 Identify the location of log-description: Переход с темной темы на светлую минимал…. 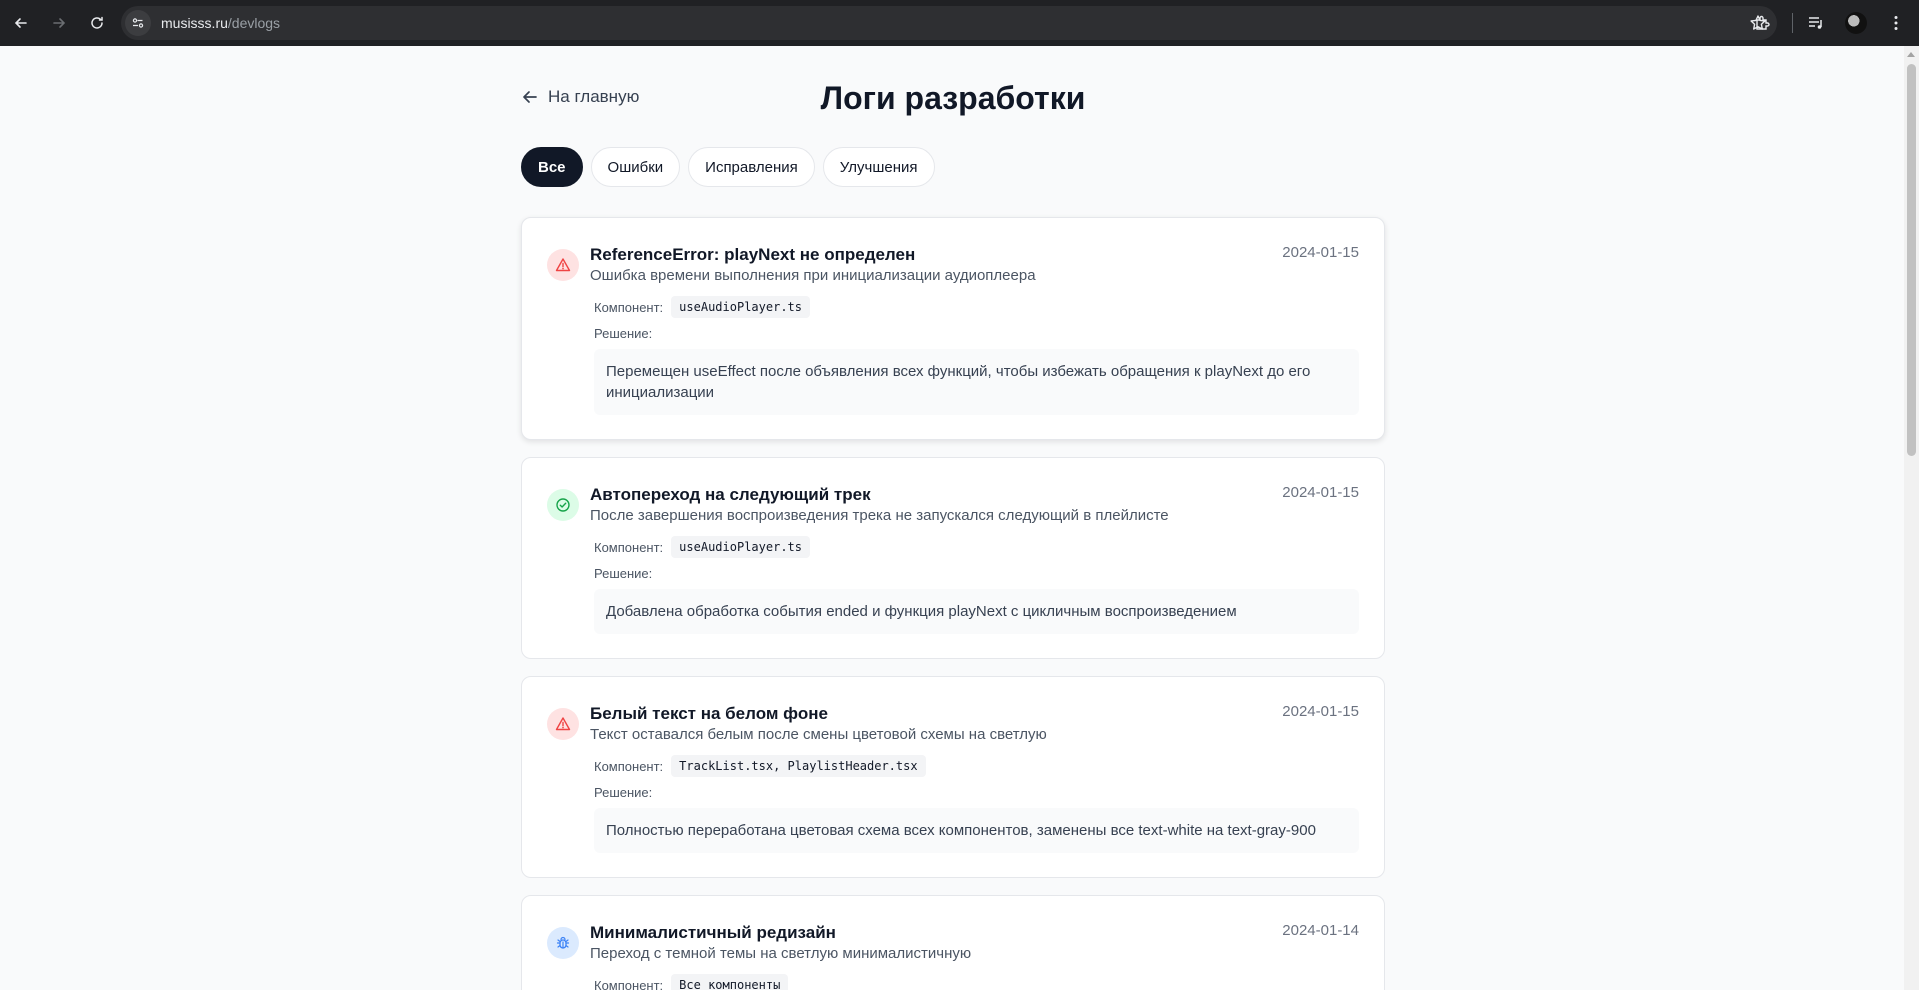
(781, 953).